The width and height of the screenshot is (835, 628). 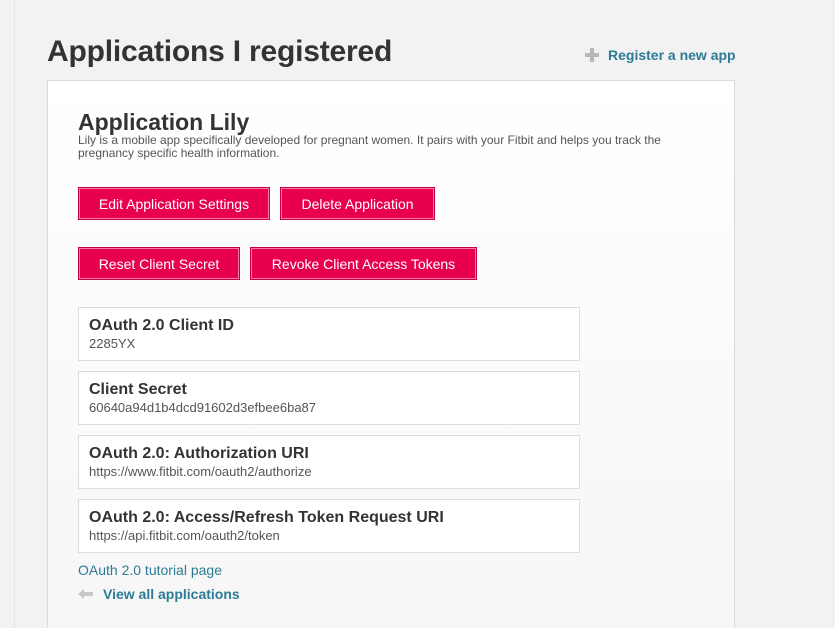 What do you see at coordinates (150, 570) in the screenshot?
I see `oauth-tutorial-link: OAuth 2.0 tutorial page` at bounding box center [150, 570].